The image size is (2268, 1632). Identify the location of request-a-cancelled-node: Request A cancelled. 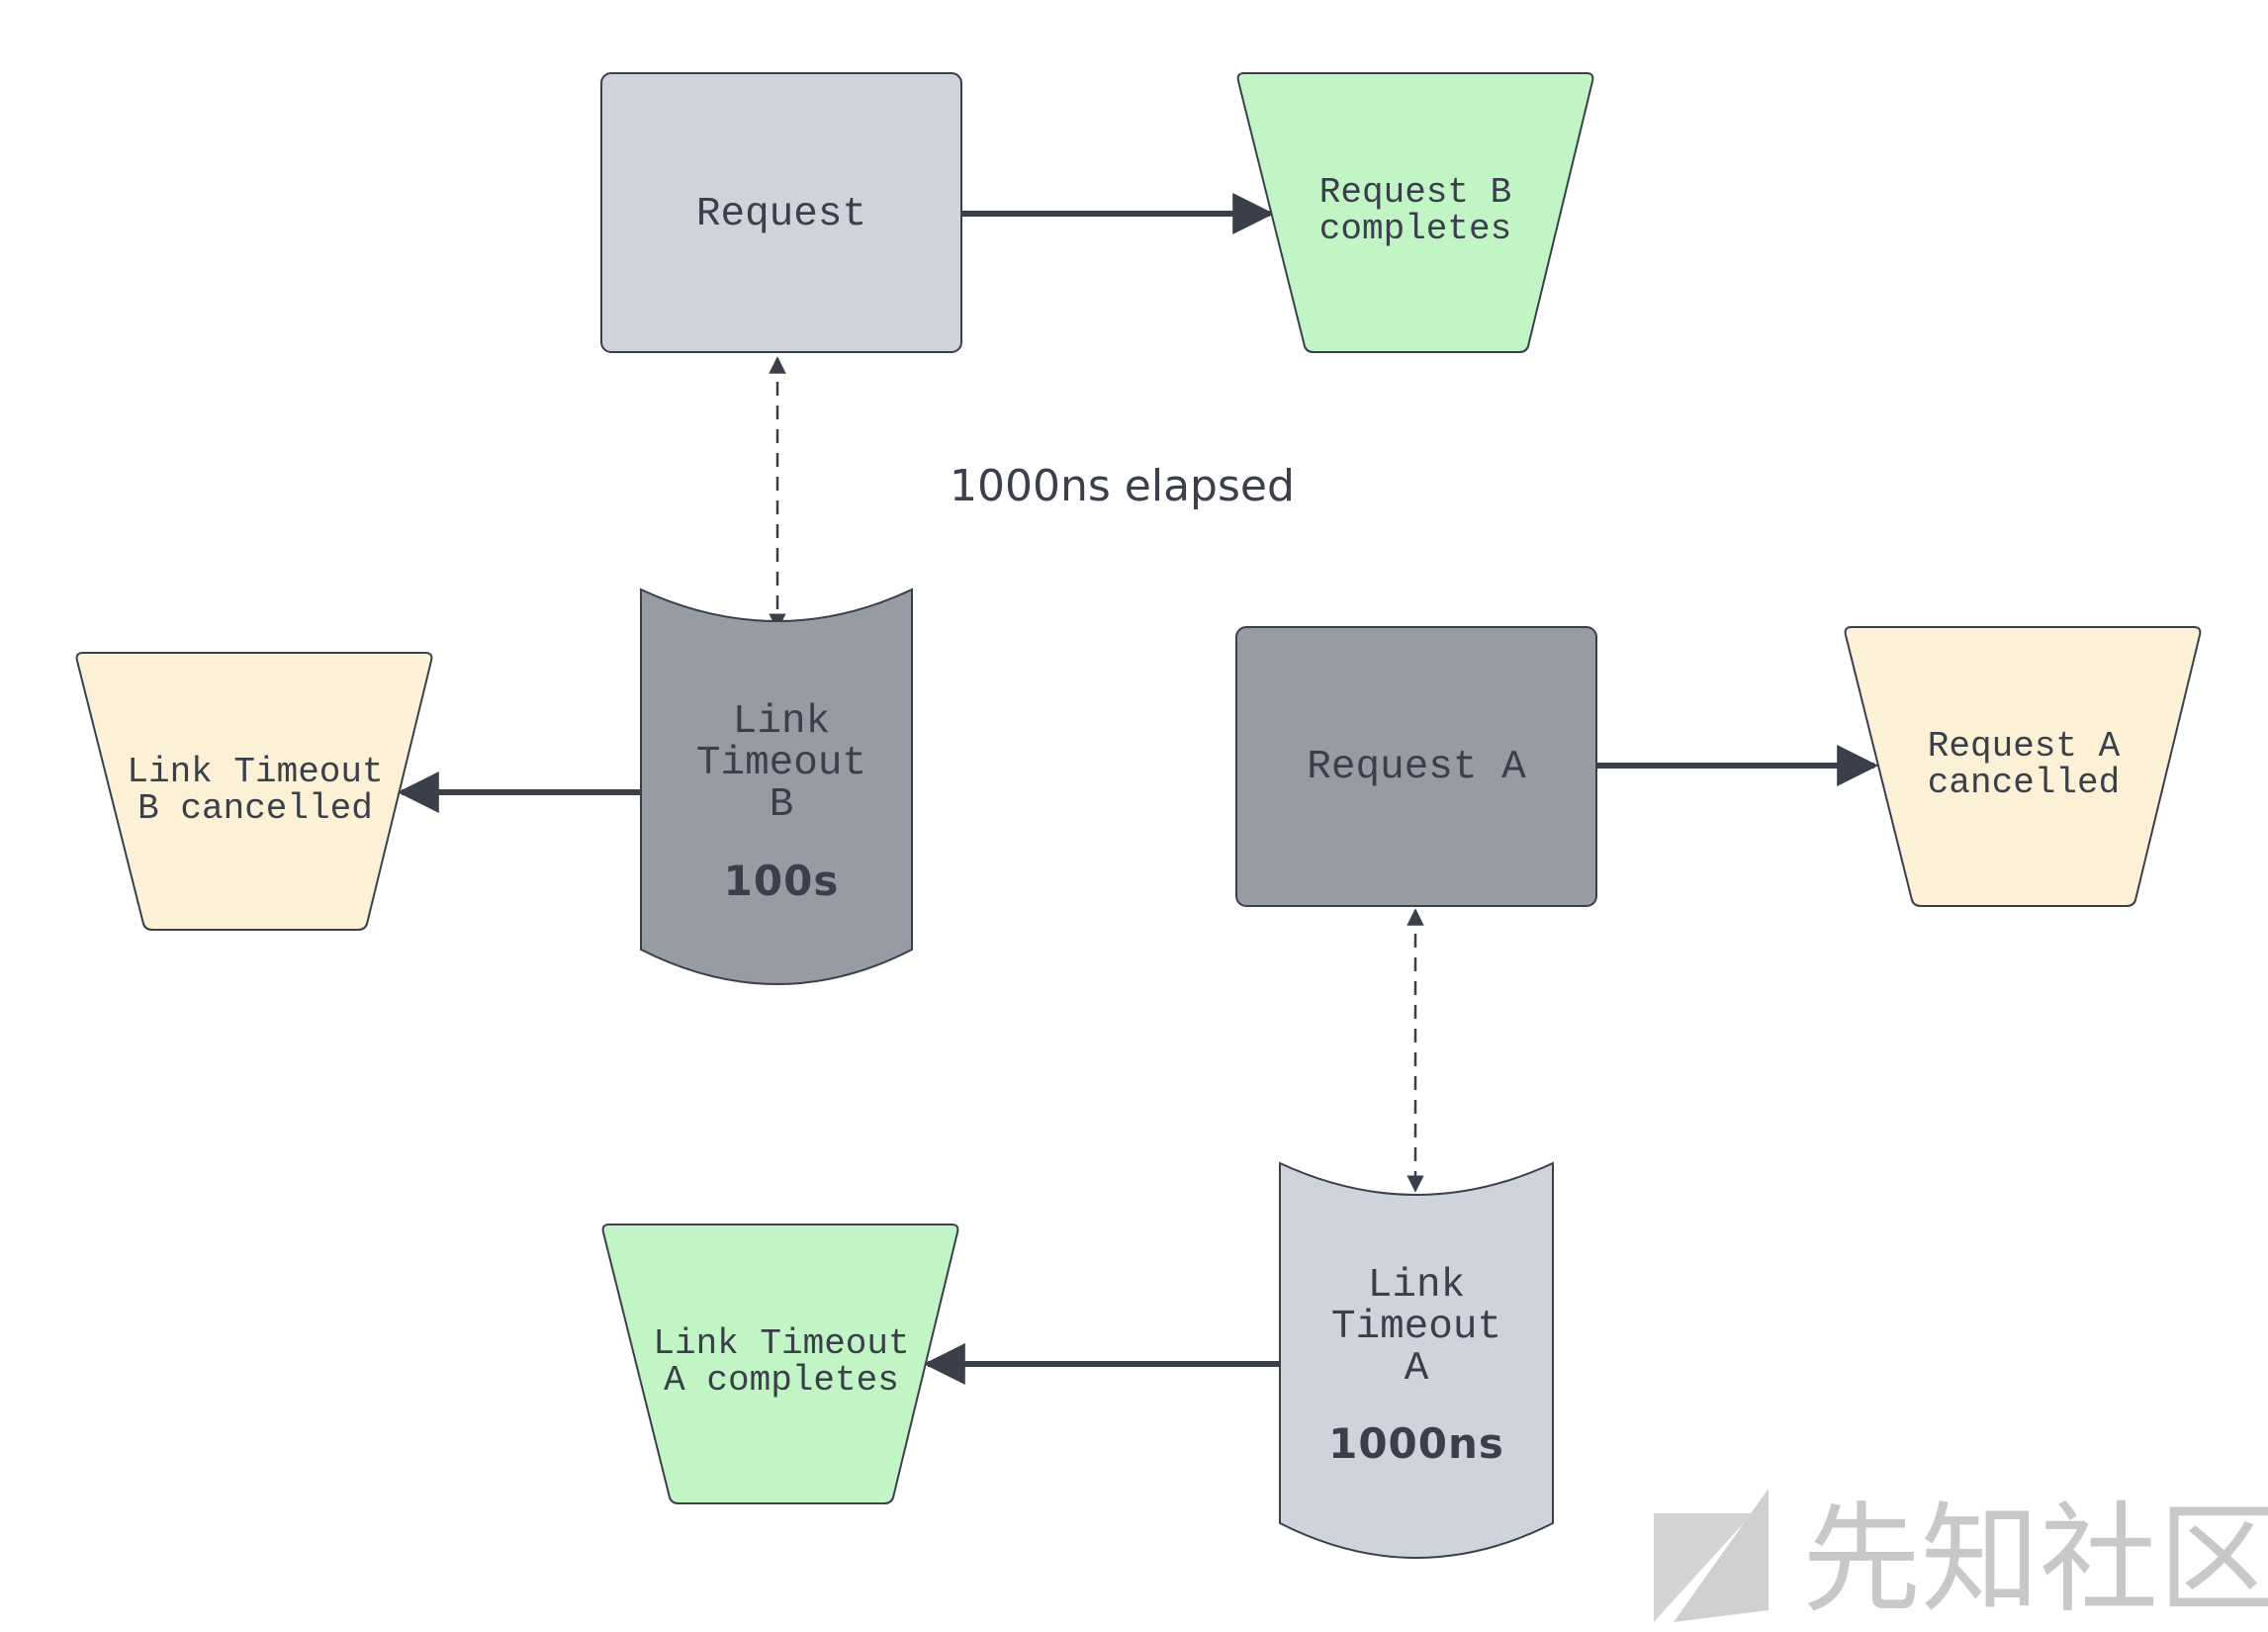
(2023, 766).